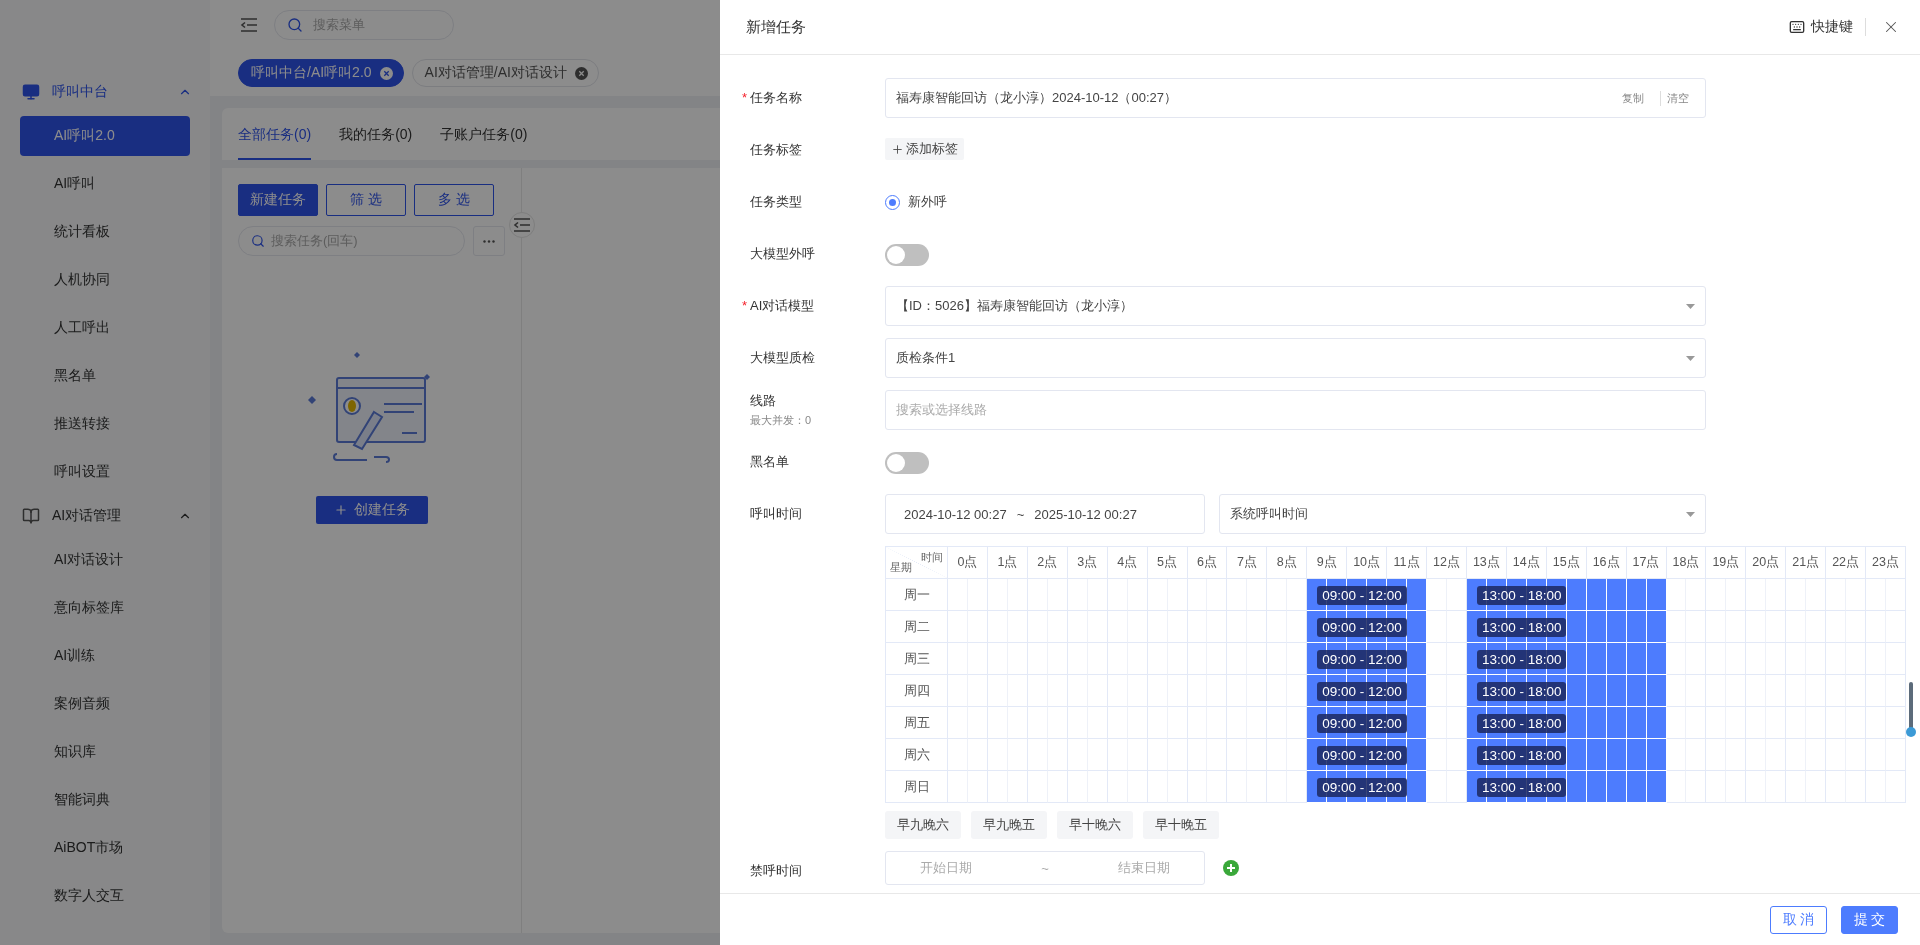 Image resolution: width=1920 pixels, height=945 pixels. What do you see at coordinates (105, 328) in the screenshot?
I see `sidebar-item: 人工呼出` at bounding box center [105, 328].